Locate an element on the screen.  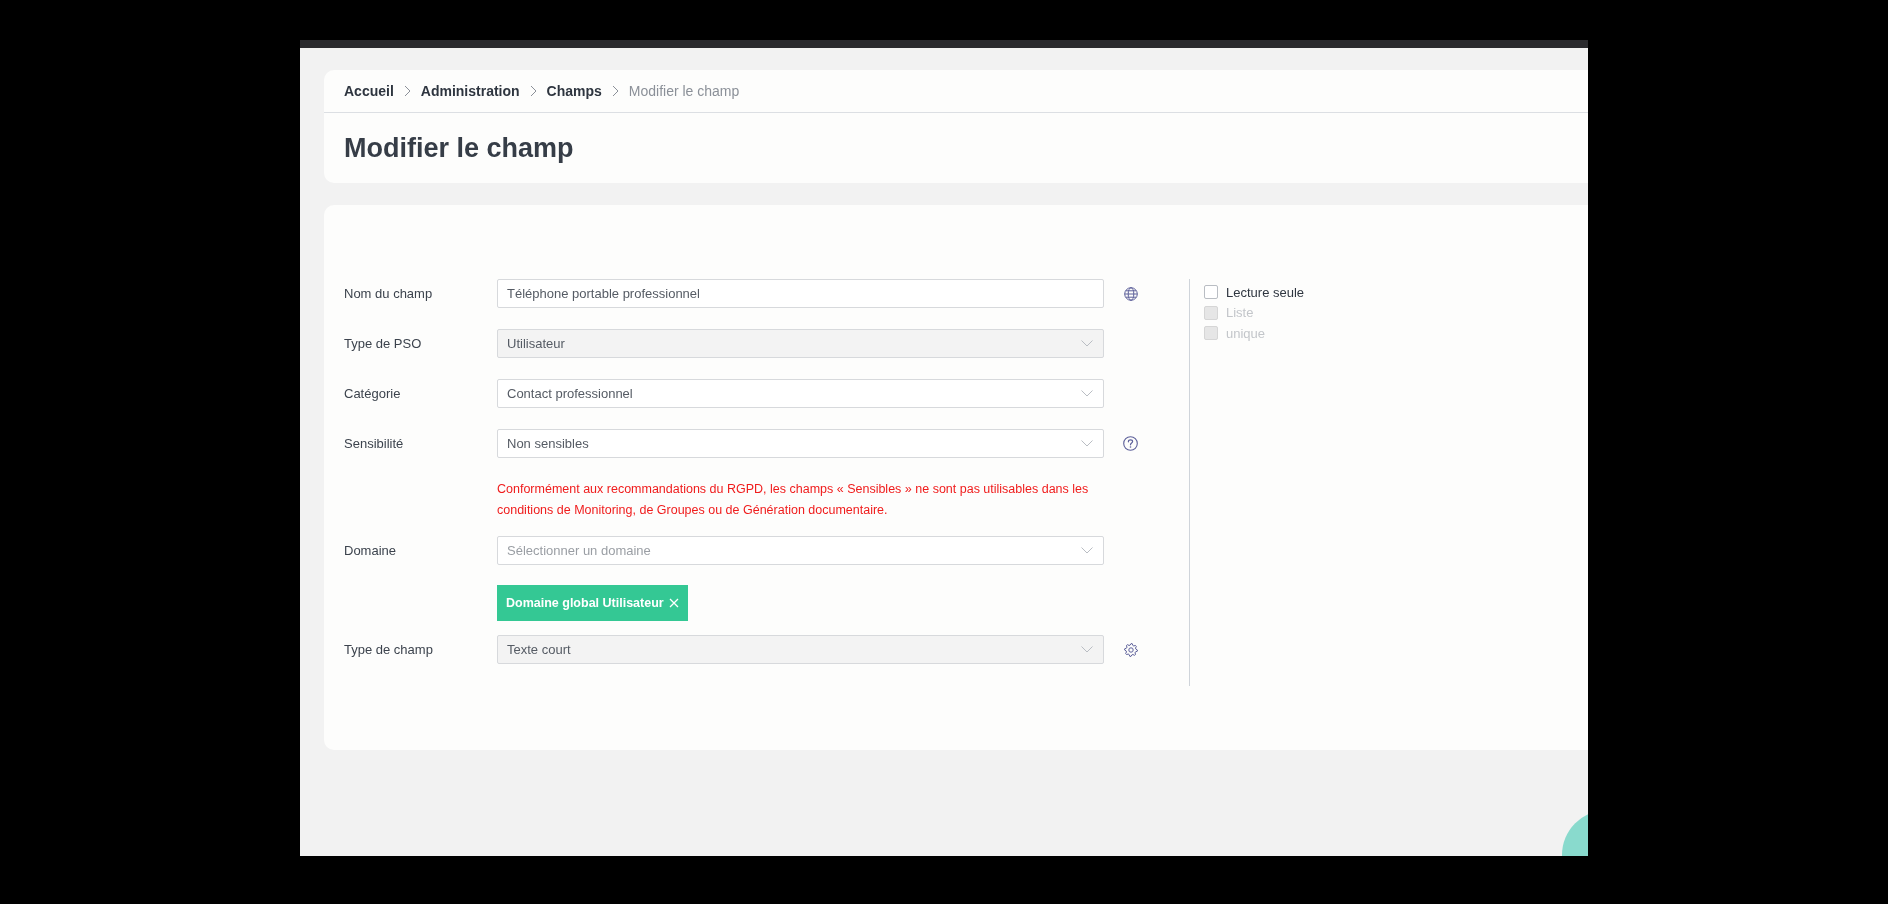
settings-icon is located at coordinates (1131, 649).